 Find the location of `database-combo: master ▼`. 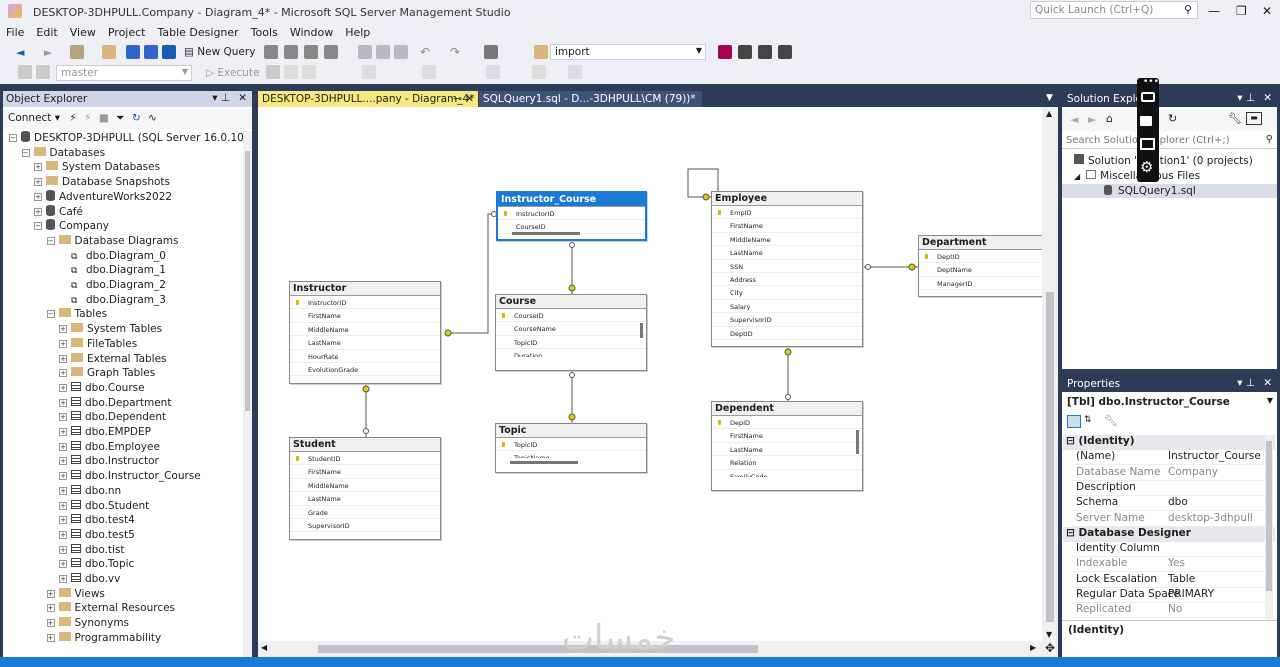

database-combo: master ▼ is located at coordinates (124, 73).